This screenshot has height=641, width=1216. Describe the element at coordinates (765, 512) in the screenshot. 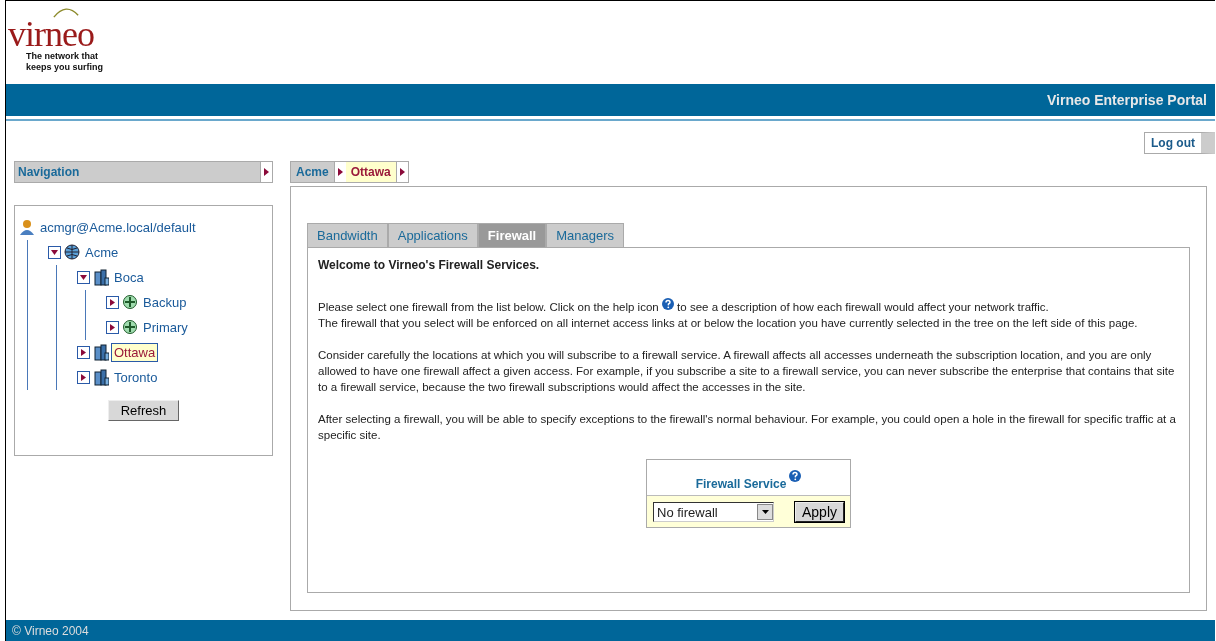

I see `caret-icon` at that location.